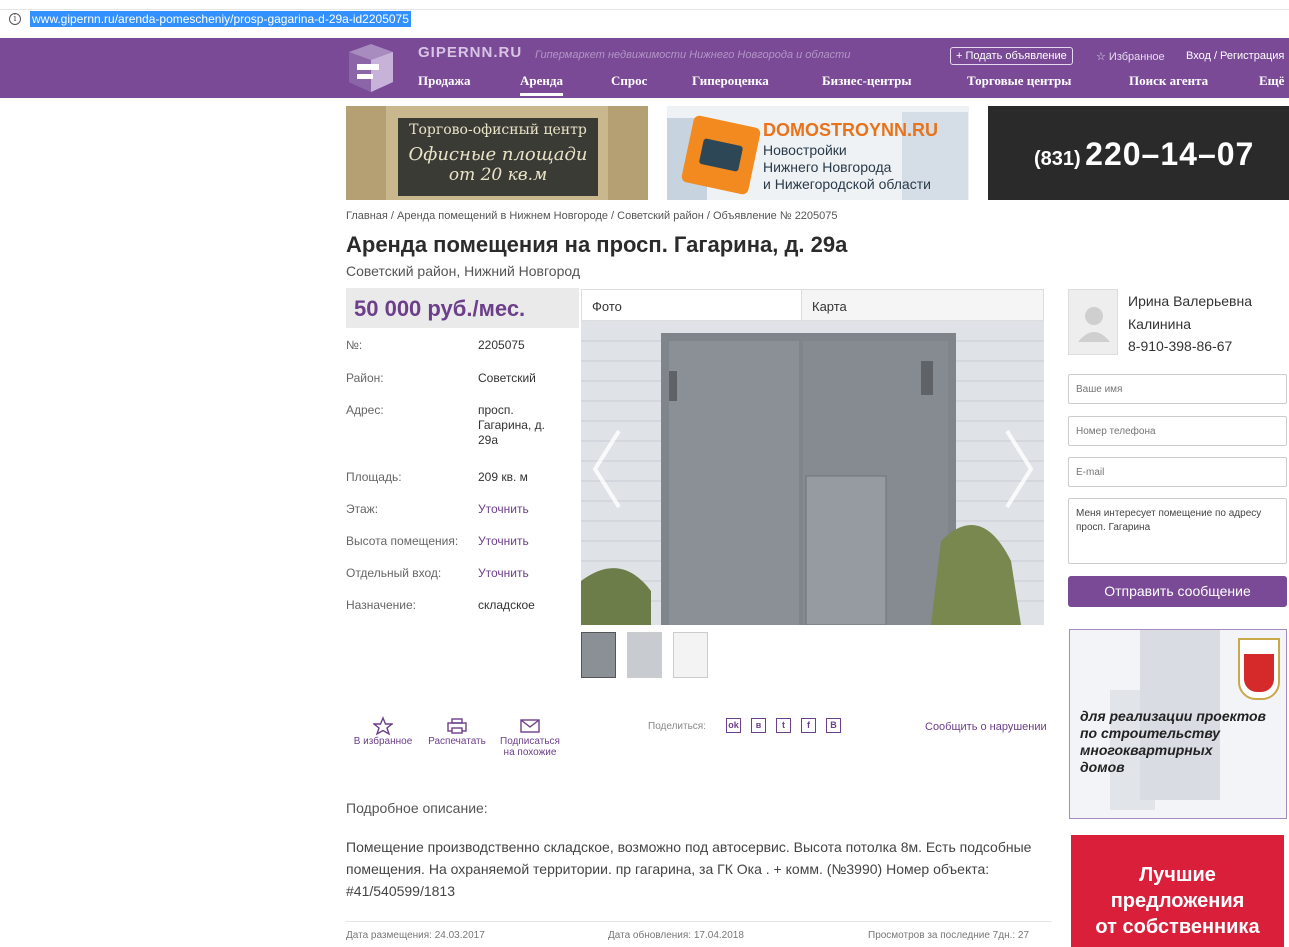 The height and width of the screenshot is (947, 1289). What do you see at coordinates (783, 725) in the screenshot?
I see `twitter-icon: t` at bounding box center [783, 725].